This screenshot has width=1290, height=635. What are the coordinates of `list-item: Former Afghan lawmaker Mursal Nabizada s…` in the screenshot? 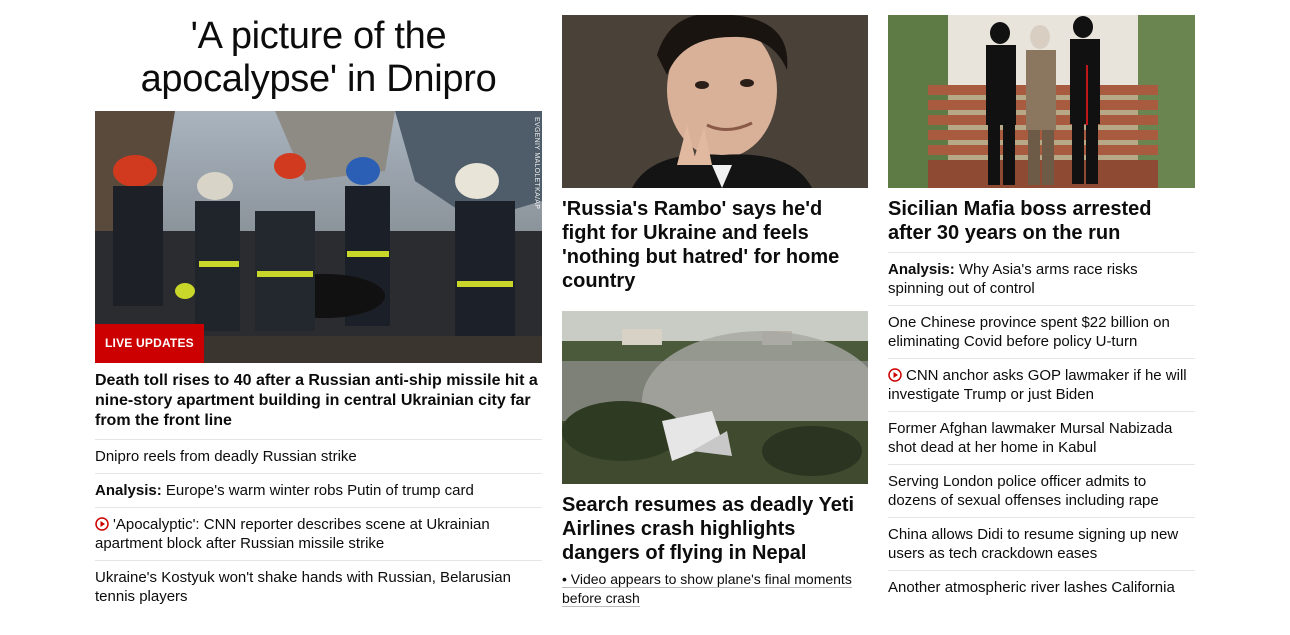 It's located at (1041, 437).